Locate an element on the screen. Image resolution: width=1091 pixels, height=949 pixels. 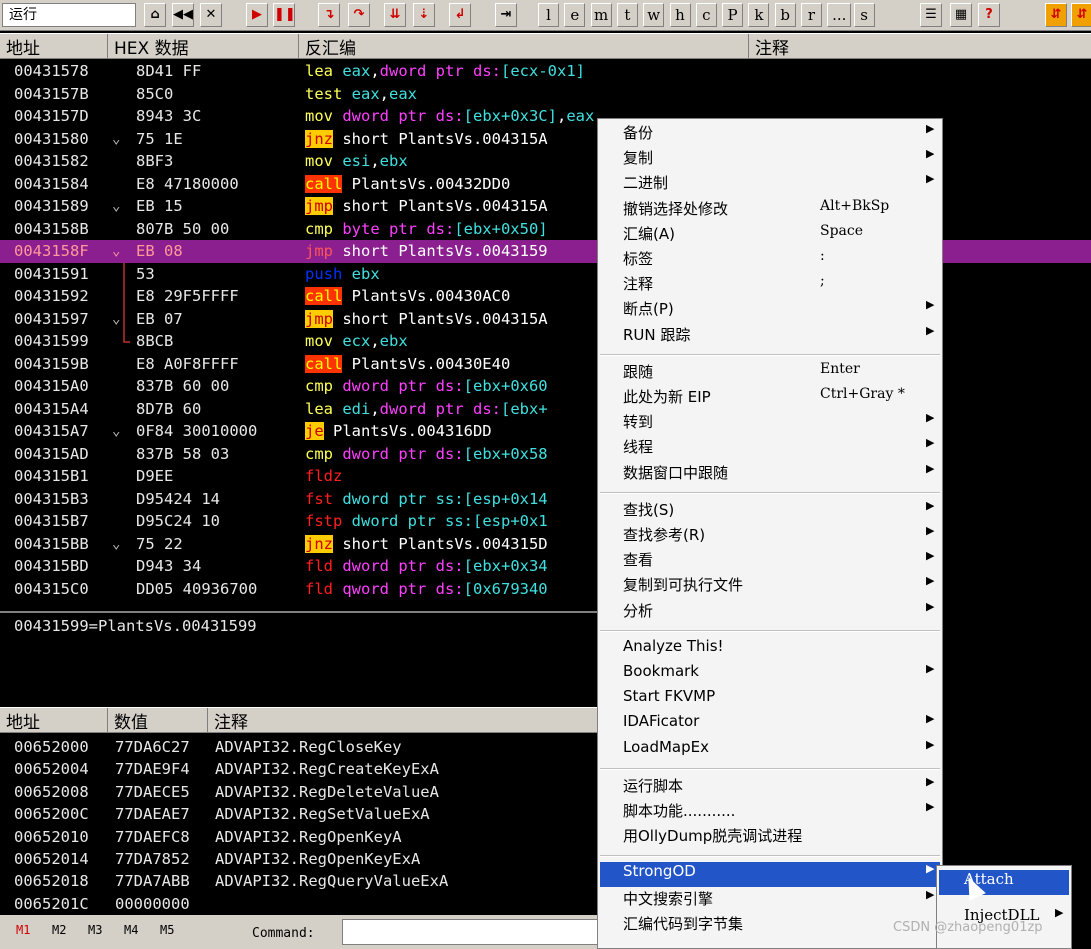
menu-item-label: 中文搜索引擎 is located at coordinates (668, 898).